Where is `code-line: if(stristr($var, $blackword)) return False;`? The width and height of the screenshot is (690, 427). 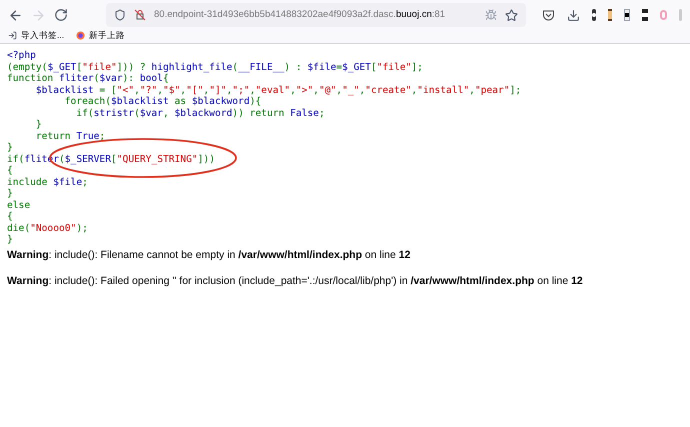
code-line: if(stristr($var, $blackword)) return False; is located at coordinates (200, 113).